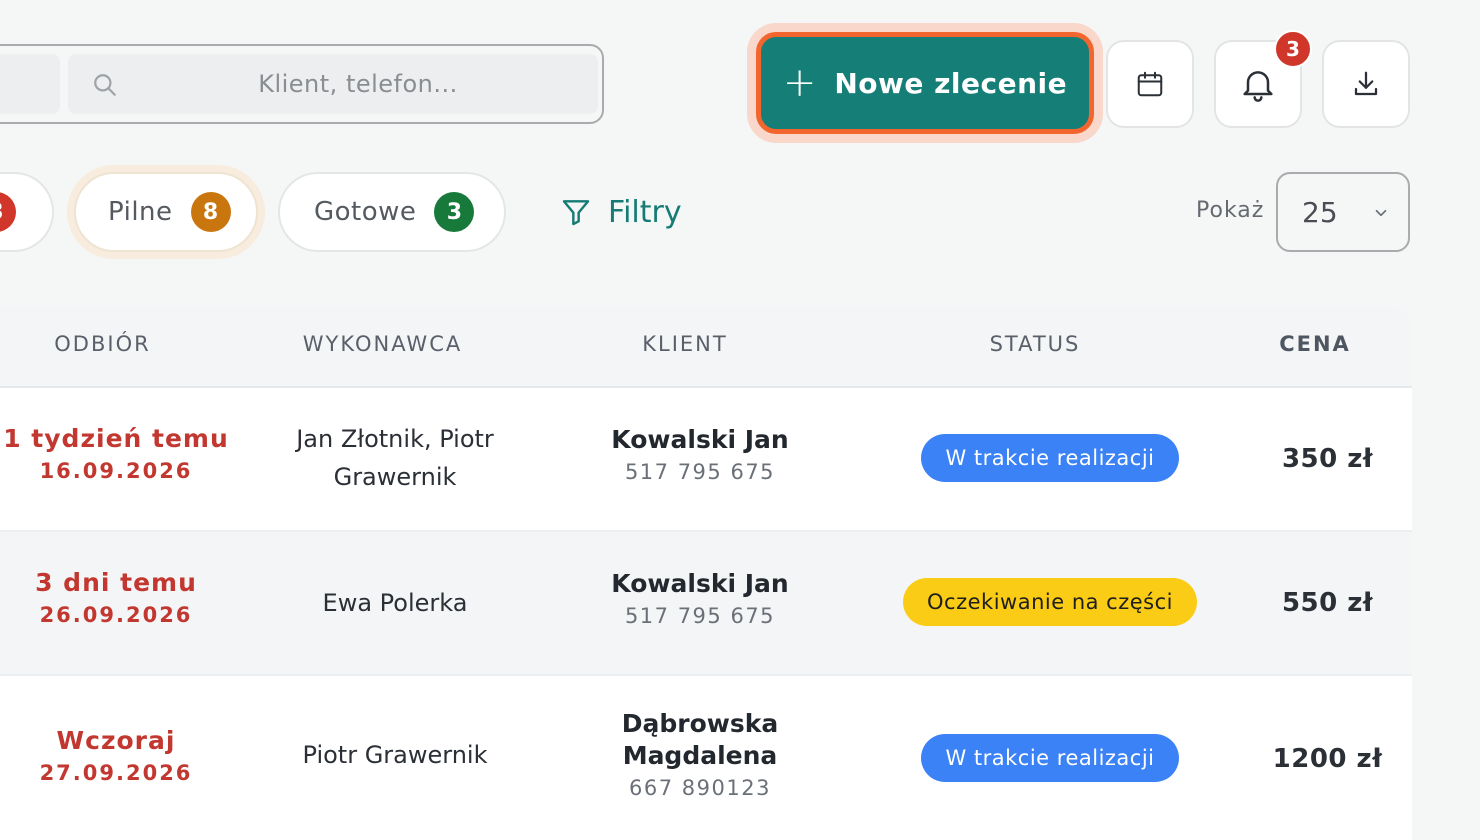 The height and width of the screenshot is (840, 1480). What do you see at coordinates (951, 83) in the screenshot?
I see `new-order-label: Nowe zlecenie` at bounding box center [951, 83].